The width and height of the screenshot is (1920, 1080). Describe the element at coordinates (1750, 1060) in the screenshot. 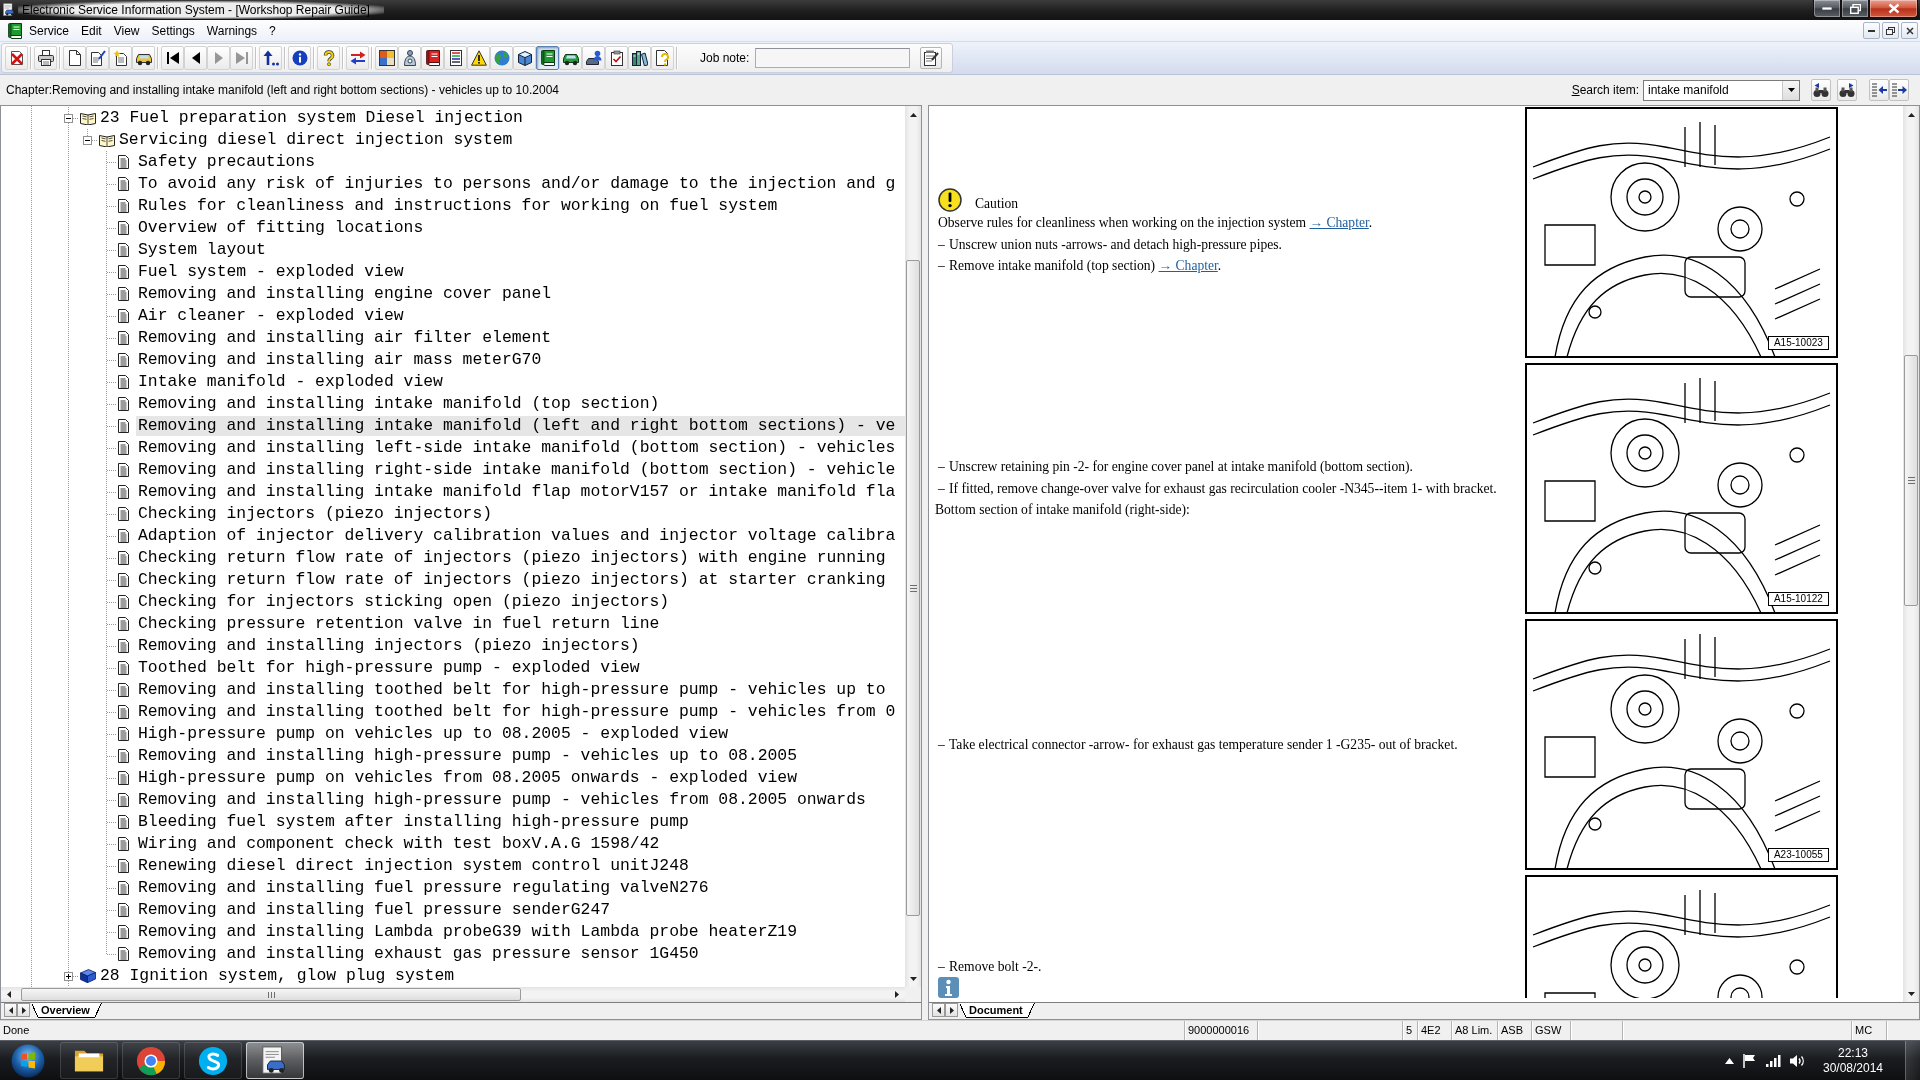

I see `flag-icon` at that location.